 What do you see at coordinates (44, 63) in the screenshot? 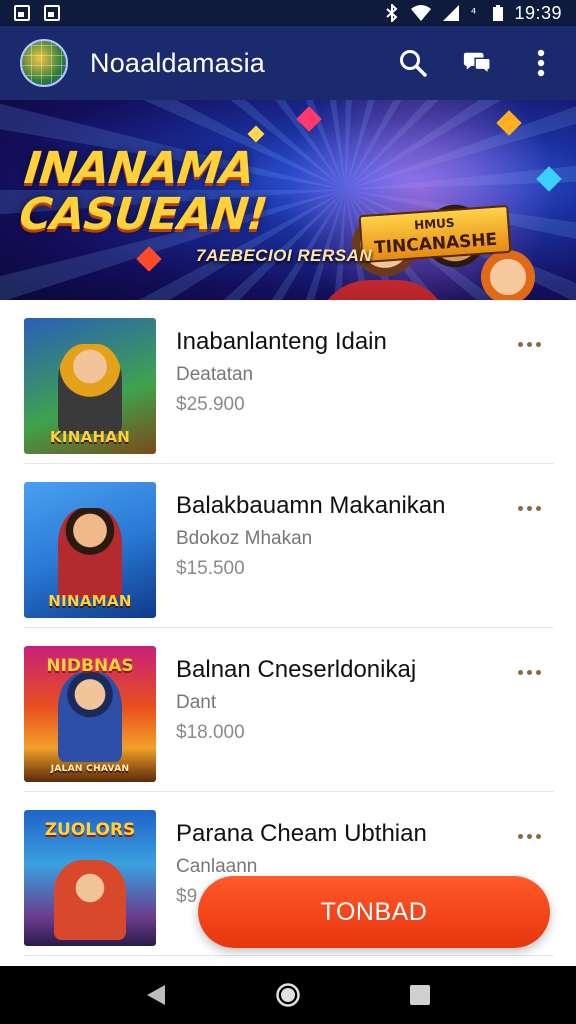
I see `app-logo-icon` at bounding box center [44, 63].